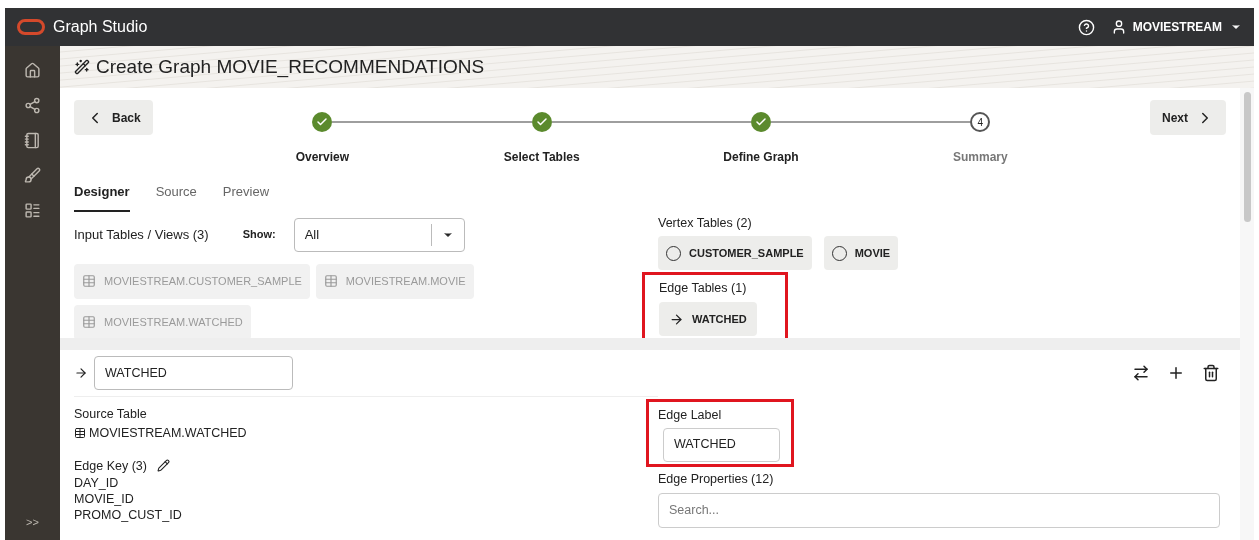  I want to click on section-heading: Edge Label, so click(690, 415).